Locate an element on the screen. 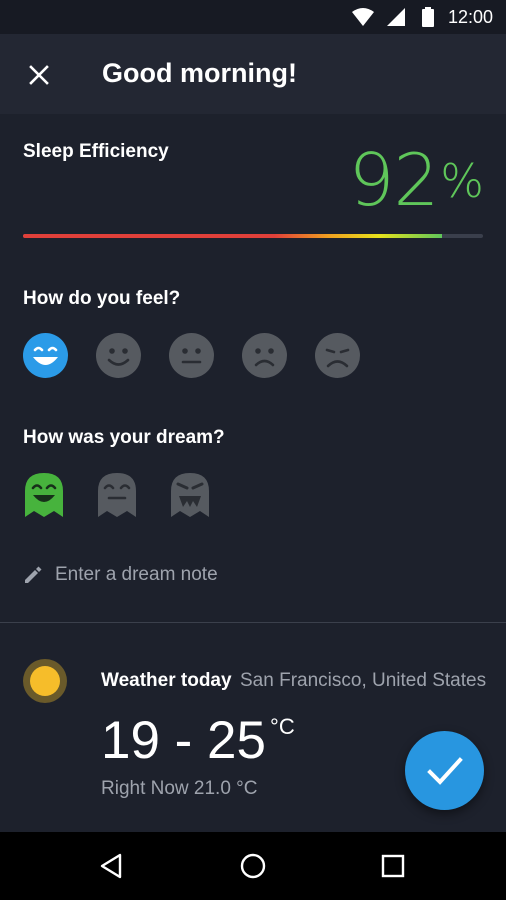 The height and width of the screenshot is (900, 506). recents-button is located at coordinates (393, 866).